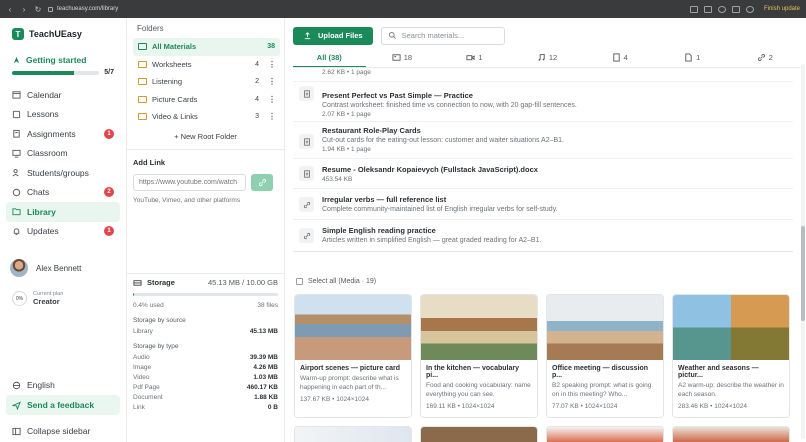 The height and width of the screenshot is (442, 806). I want to click on forward-icon: ›, so click(24, 9).